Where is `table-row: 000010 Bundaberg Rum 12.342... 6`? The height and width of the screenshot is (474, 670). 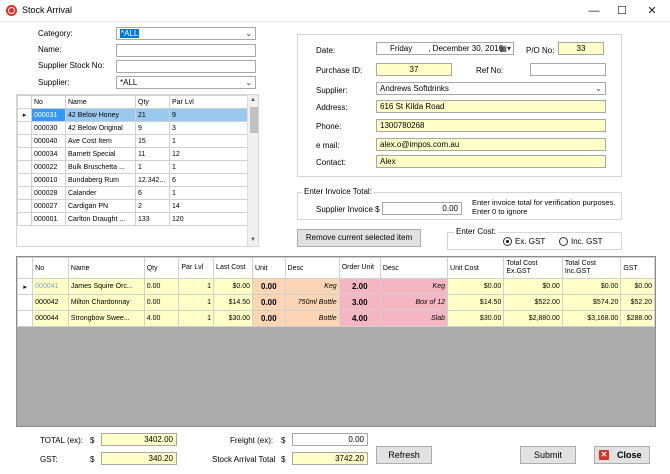 table-row: 000010 Bundaberg Rum 12.342... 6 is located at coordinates (132, 180).